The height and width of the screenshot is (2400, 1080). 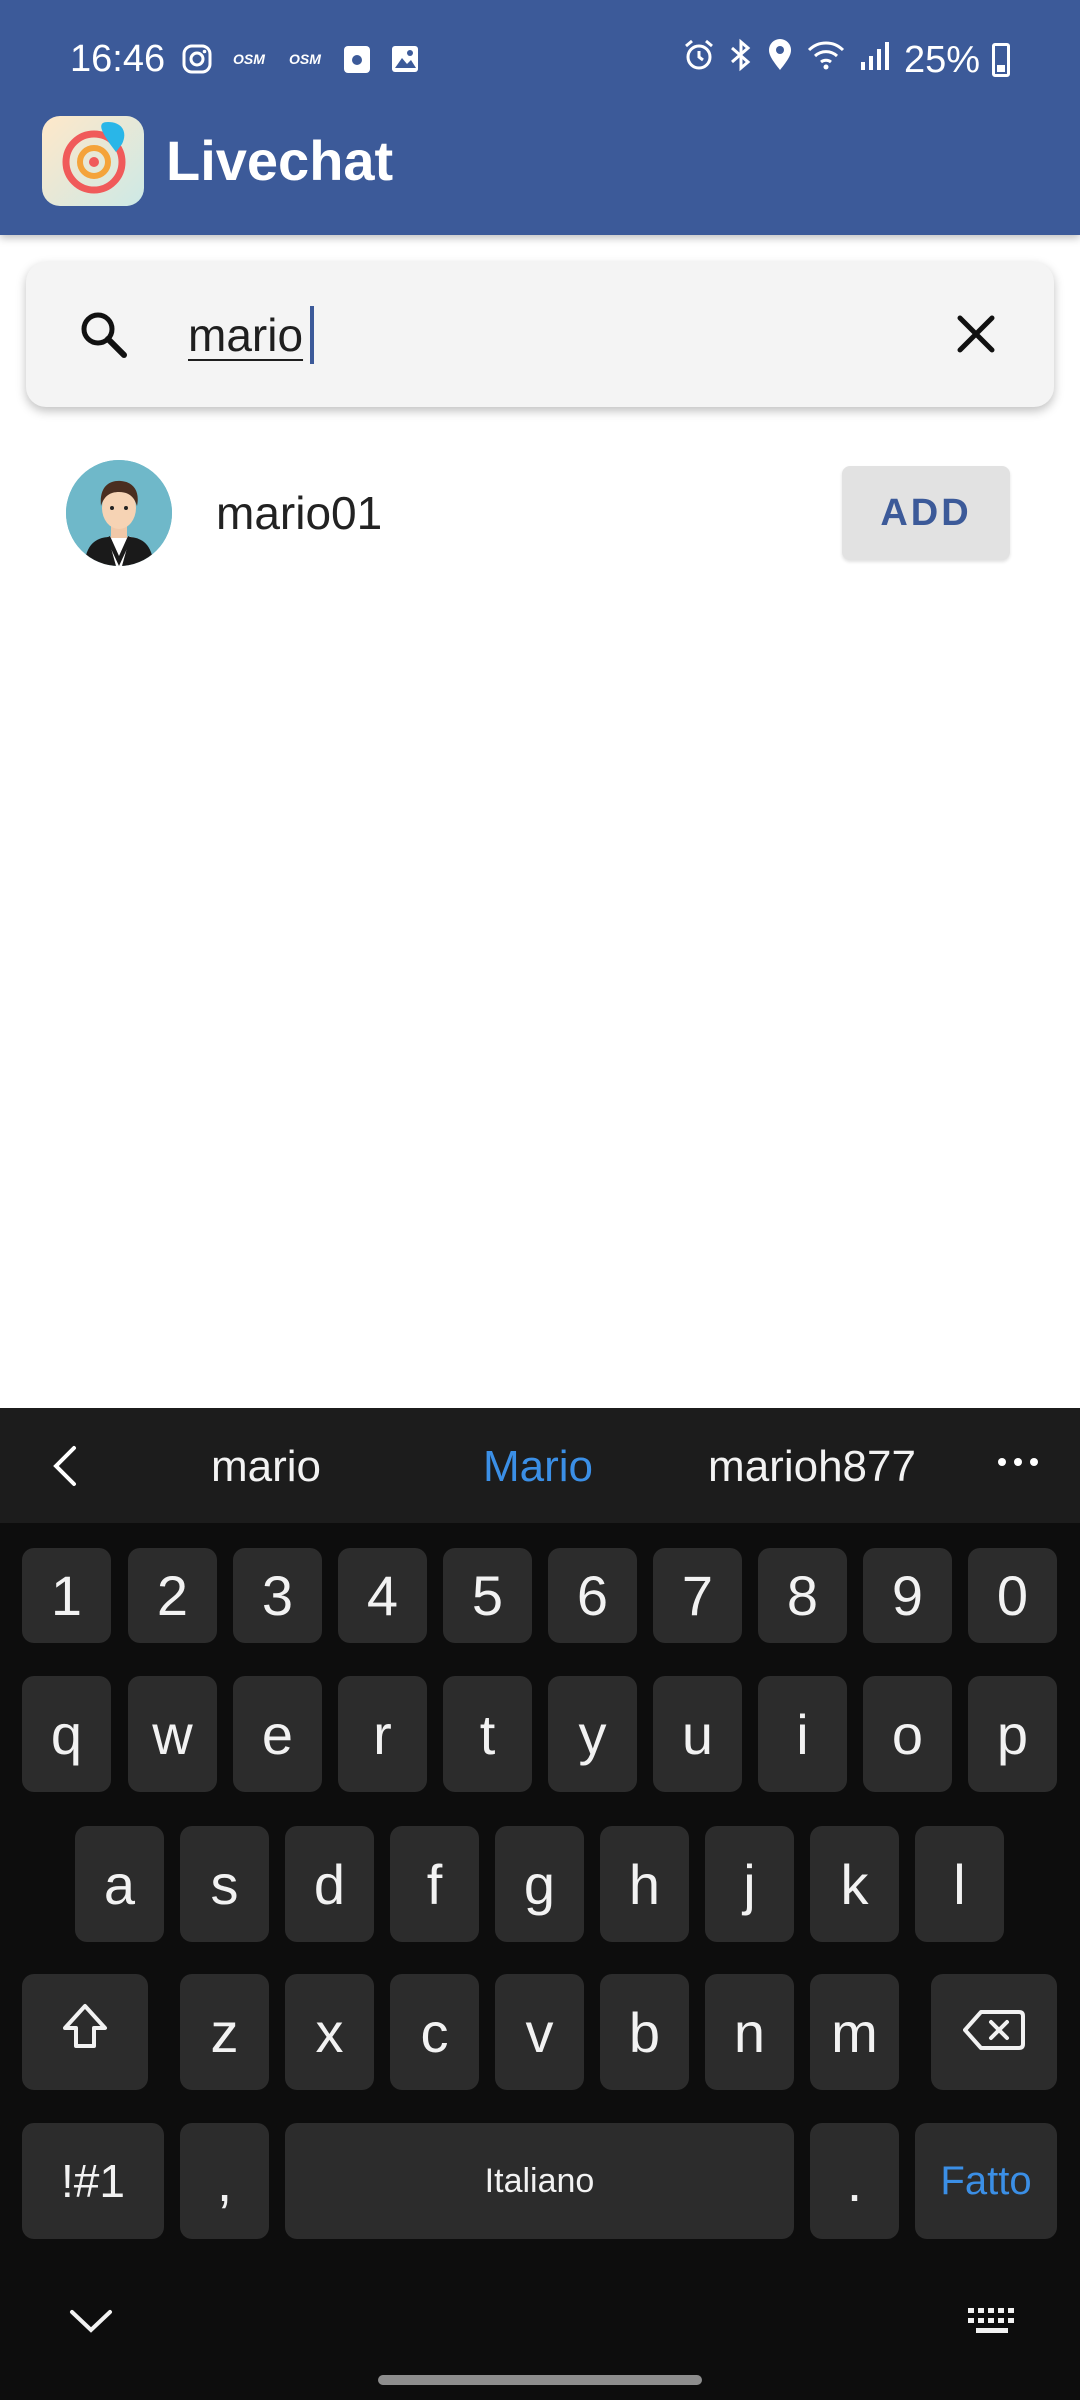 I want to click on key-o: o, so click(x=907, y=1734).